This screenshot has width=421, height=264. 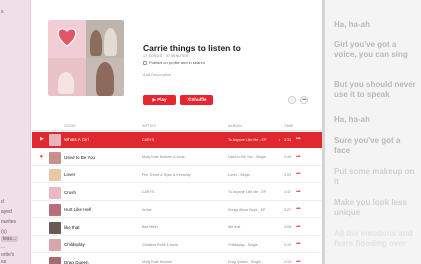 I want to click on sidebar-item: s, so click(x=2, y=12).